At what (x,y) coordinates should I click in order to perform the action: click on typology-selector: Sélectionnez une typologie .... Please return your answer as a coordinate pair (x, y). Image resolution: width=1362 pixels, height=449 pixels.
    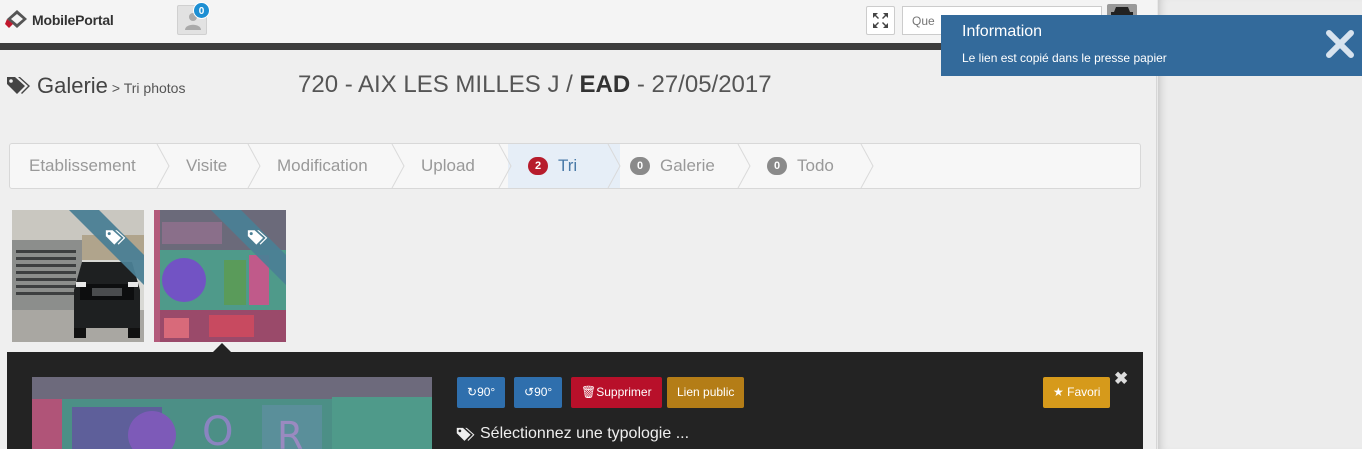
    Looking at the image, I should click on (572, 434).